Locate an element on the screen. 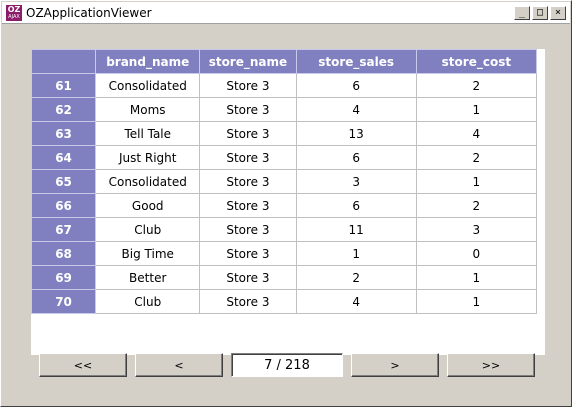 The width and height of the screenshot is (572, 407). app-logo-icon: OZ AJAX is located at coordinates (14, 12).